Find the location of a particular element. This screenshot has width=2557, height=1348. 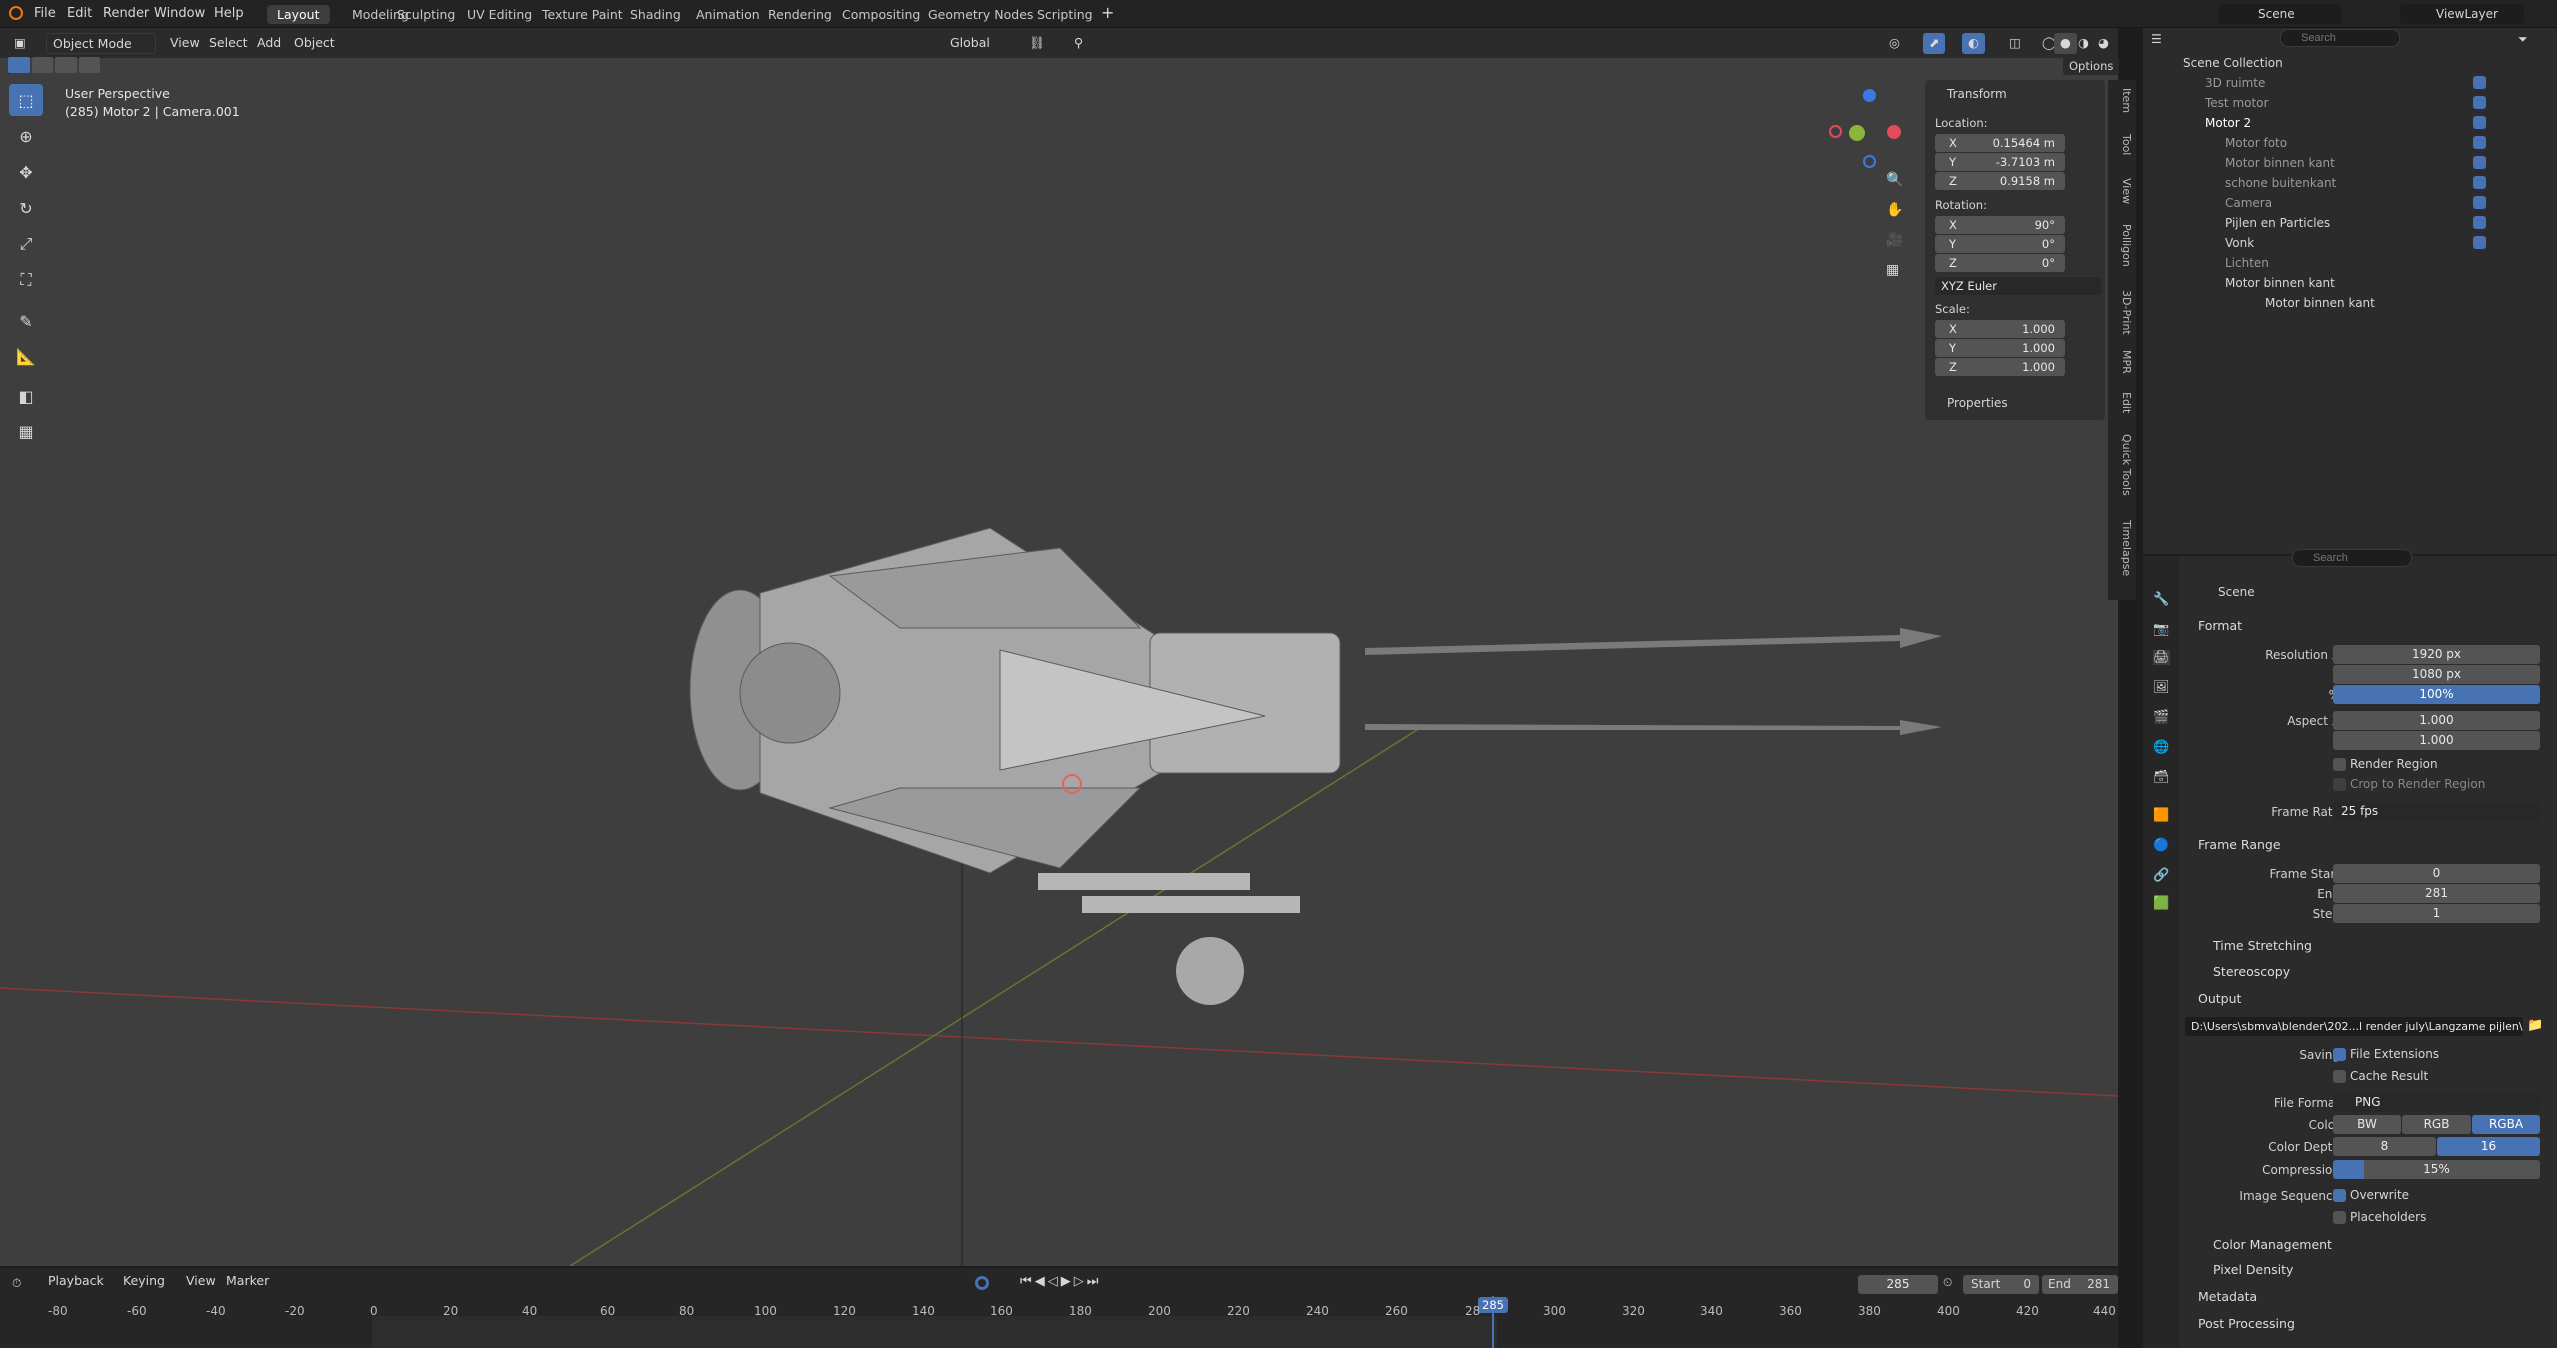

metadata-header: Metadata is located at coordinates (2227, 1296).